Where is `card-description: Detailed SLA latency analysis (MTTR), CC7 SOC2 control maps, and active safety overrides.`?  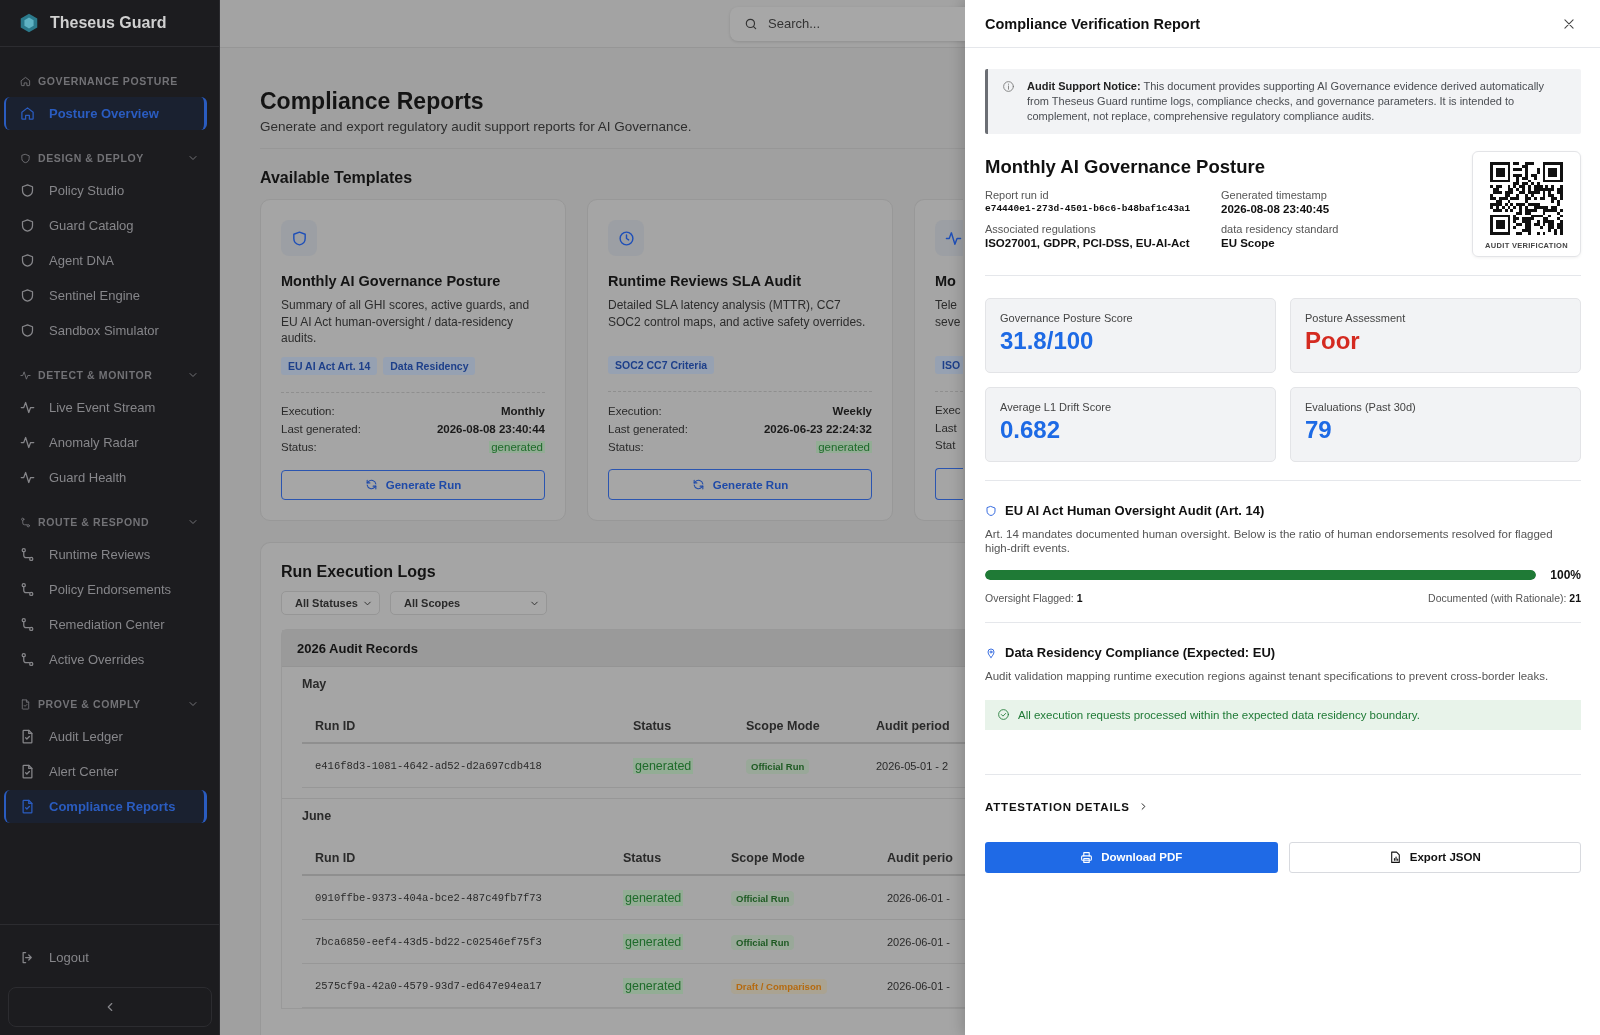 card-description: Detailed SLA latency analysis (MTTR), CC7 SOC2 control maps, and active safety overrides. is located at coordinates (737, 314).